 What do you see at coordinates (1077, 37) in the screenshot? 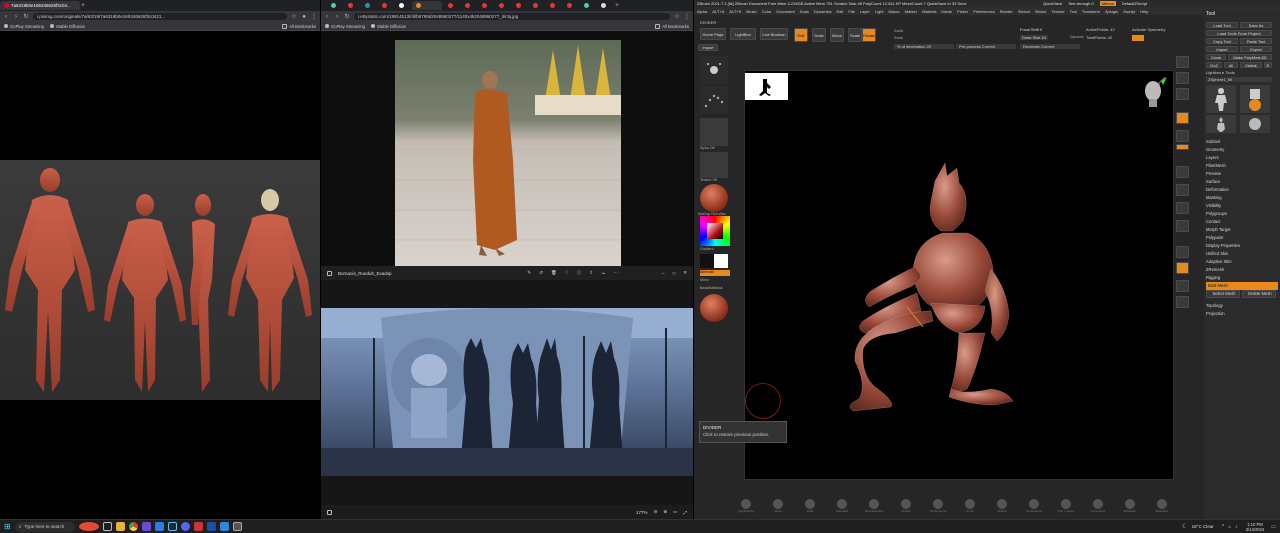
I see `dynamic-toggle: Dynamic` at bounding box center [1077, 37].